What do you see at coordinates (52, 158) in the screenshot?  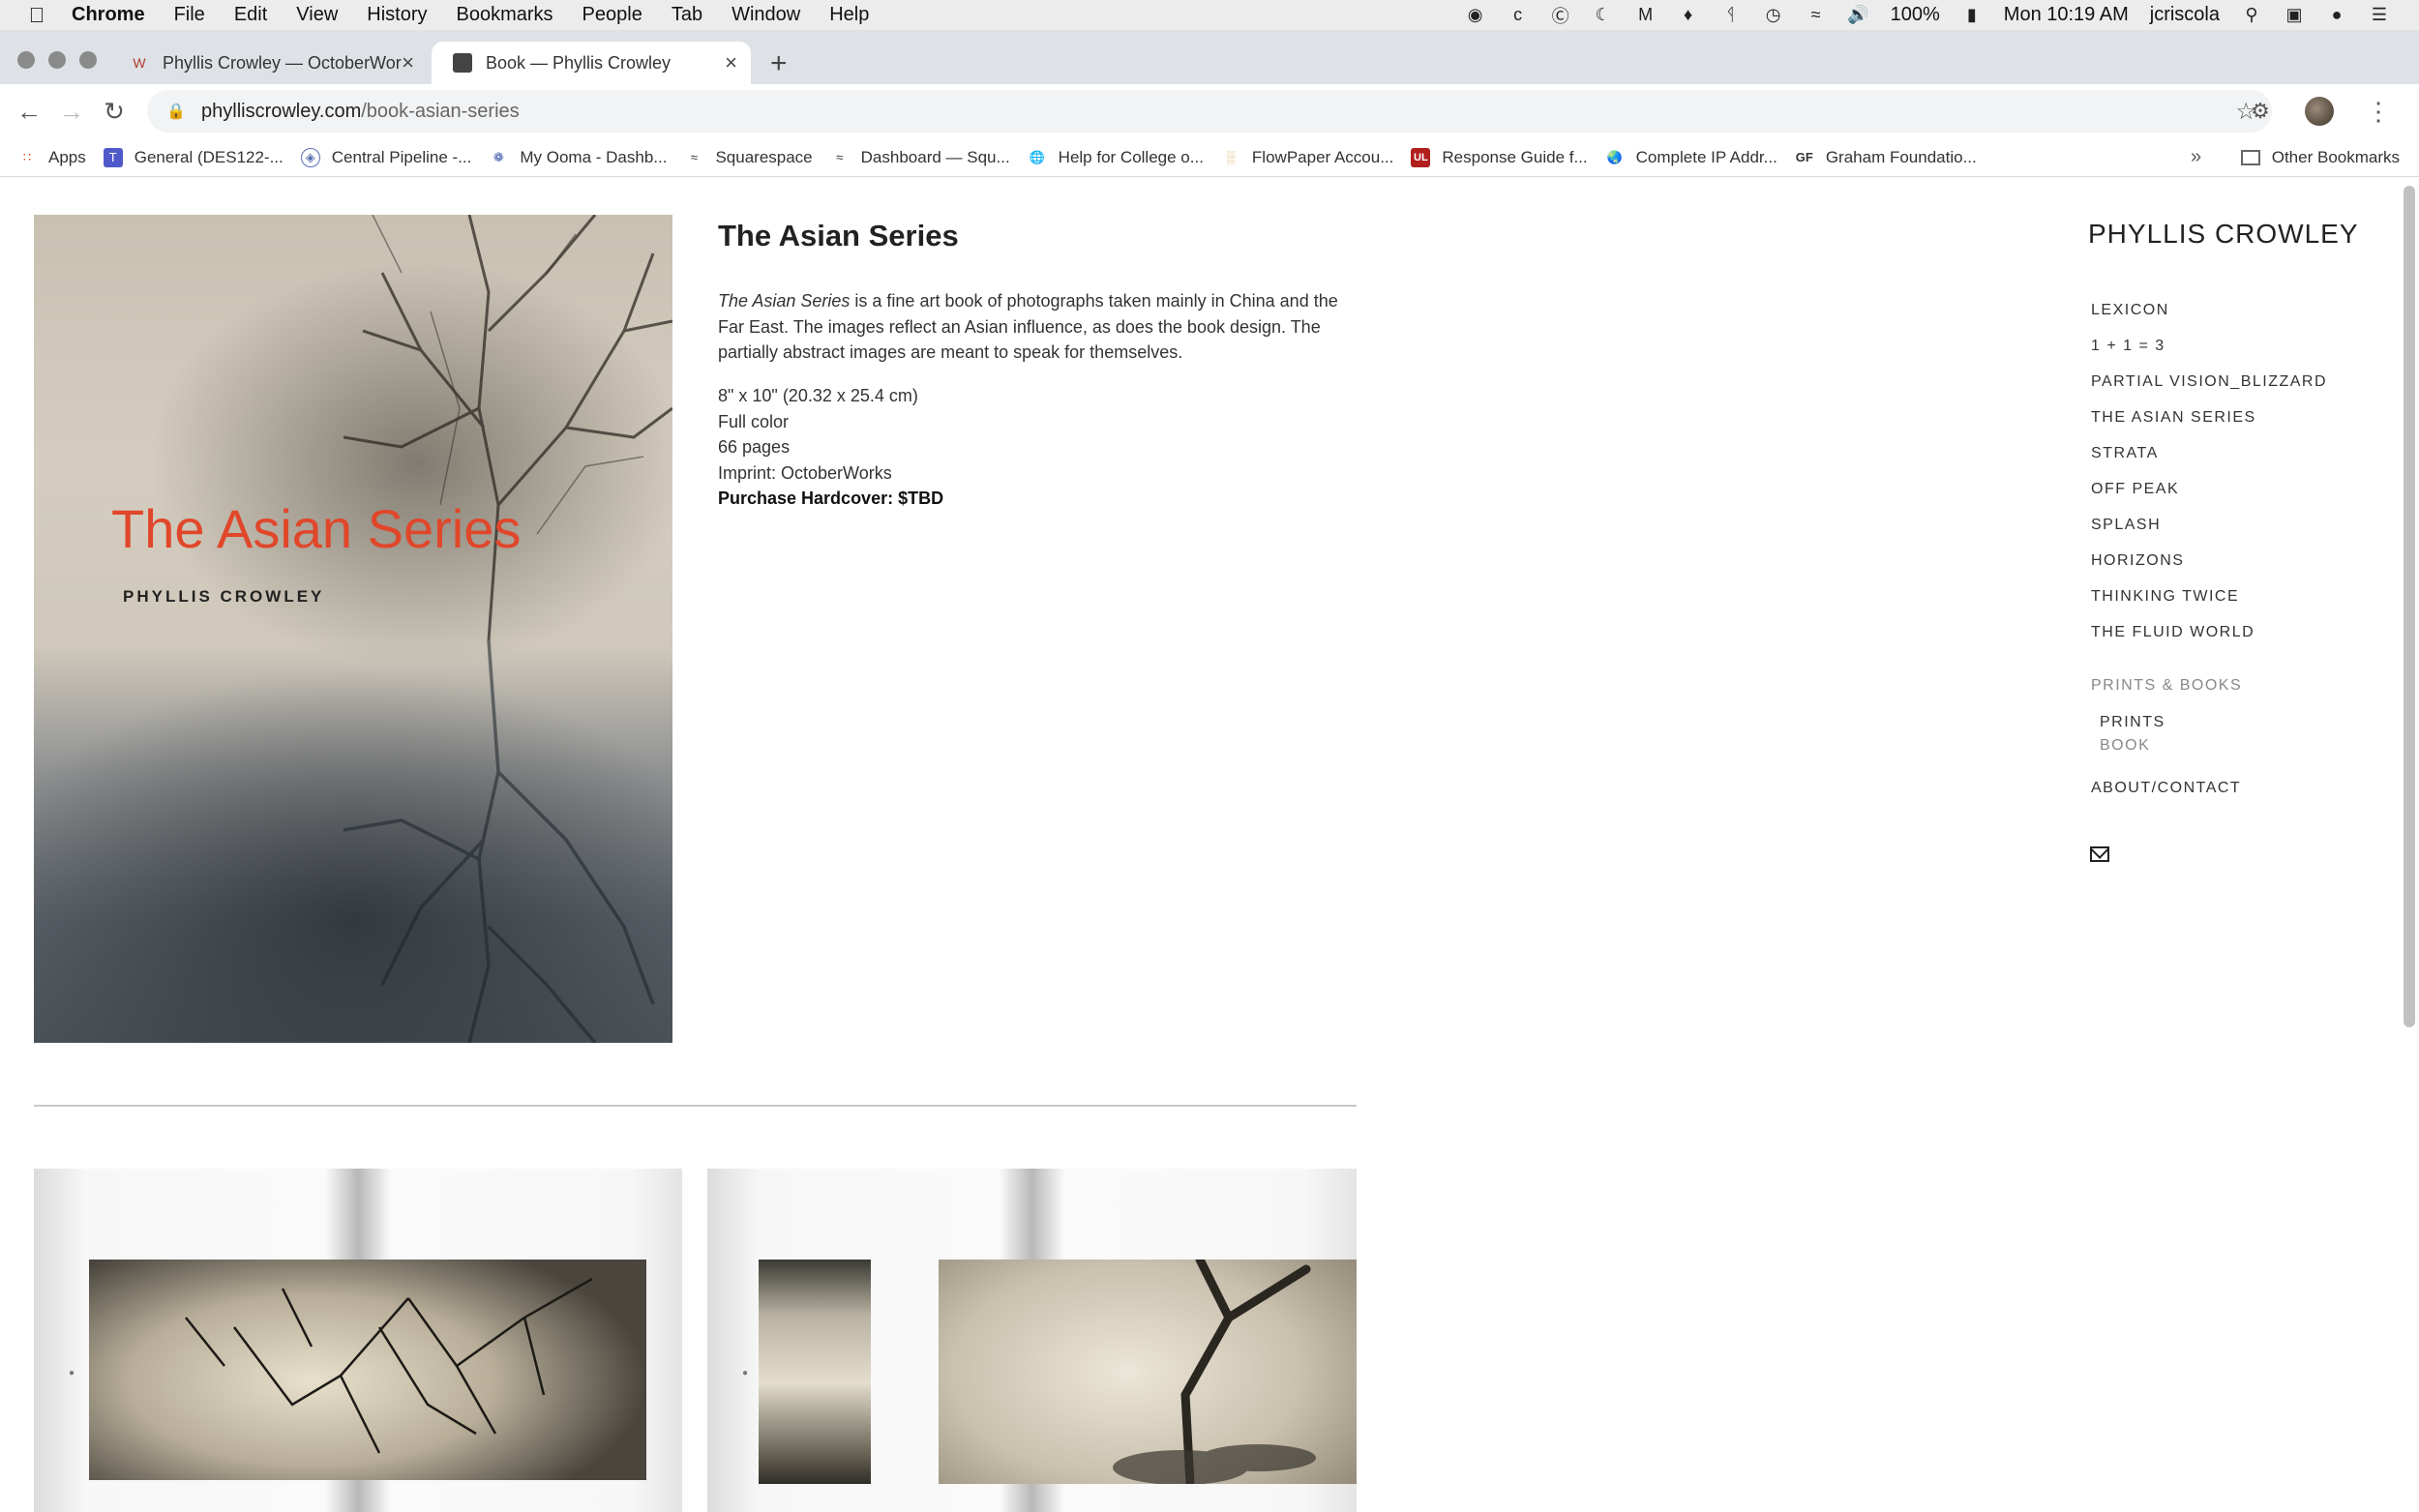 I see `bookmark-apps: ∷ Apps` at bounding box center [52, 158].